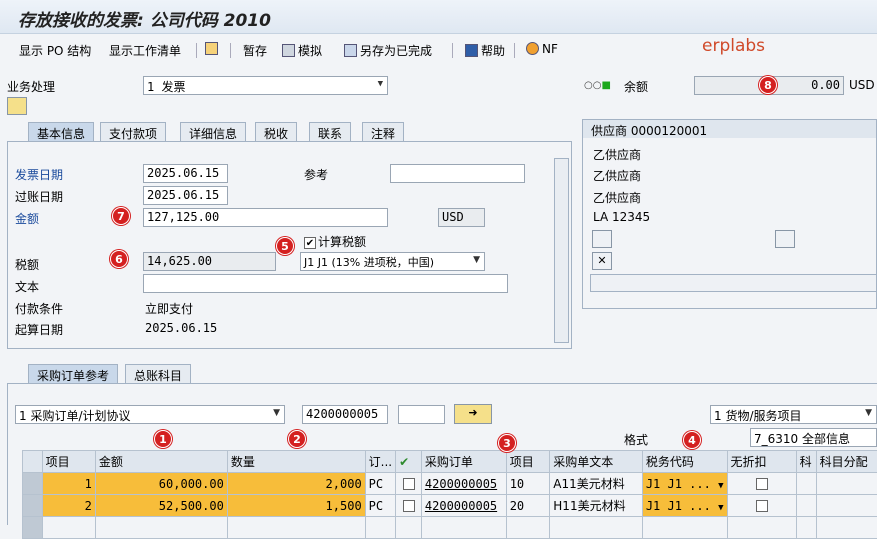 Image resolution: width=877 pixels, height=539 pixels. What do you see at coordinates (345, 414) in the screenshot?
I see `po-number-input: 4200000005` at bounding box center [345, 414].